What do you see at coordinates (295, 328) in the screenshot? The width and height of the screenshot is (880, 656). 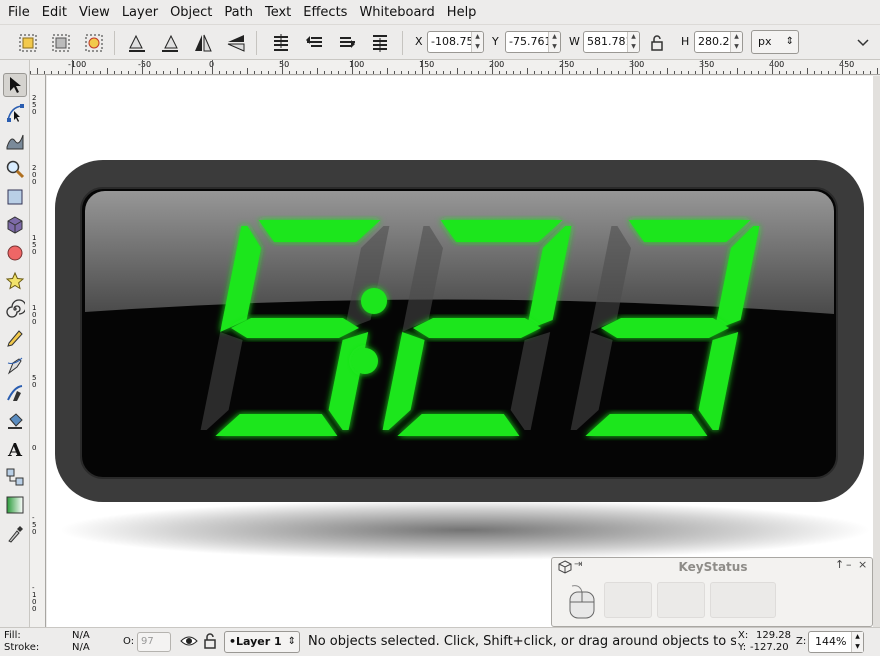 I see `digit-1-segment-g-on` at bounding box center [295, 328].